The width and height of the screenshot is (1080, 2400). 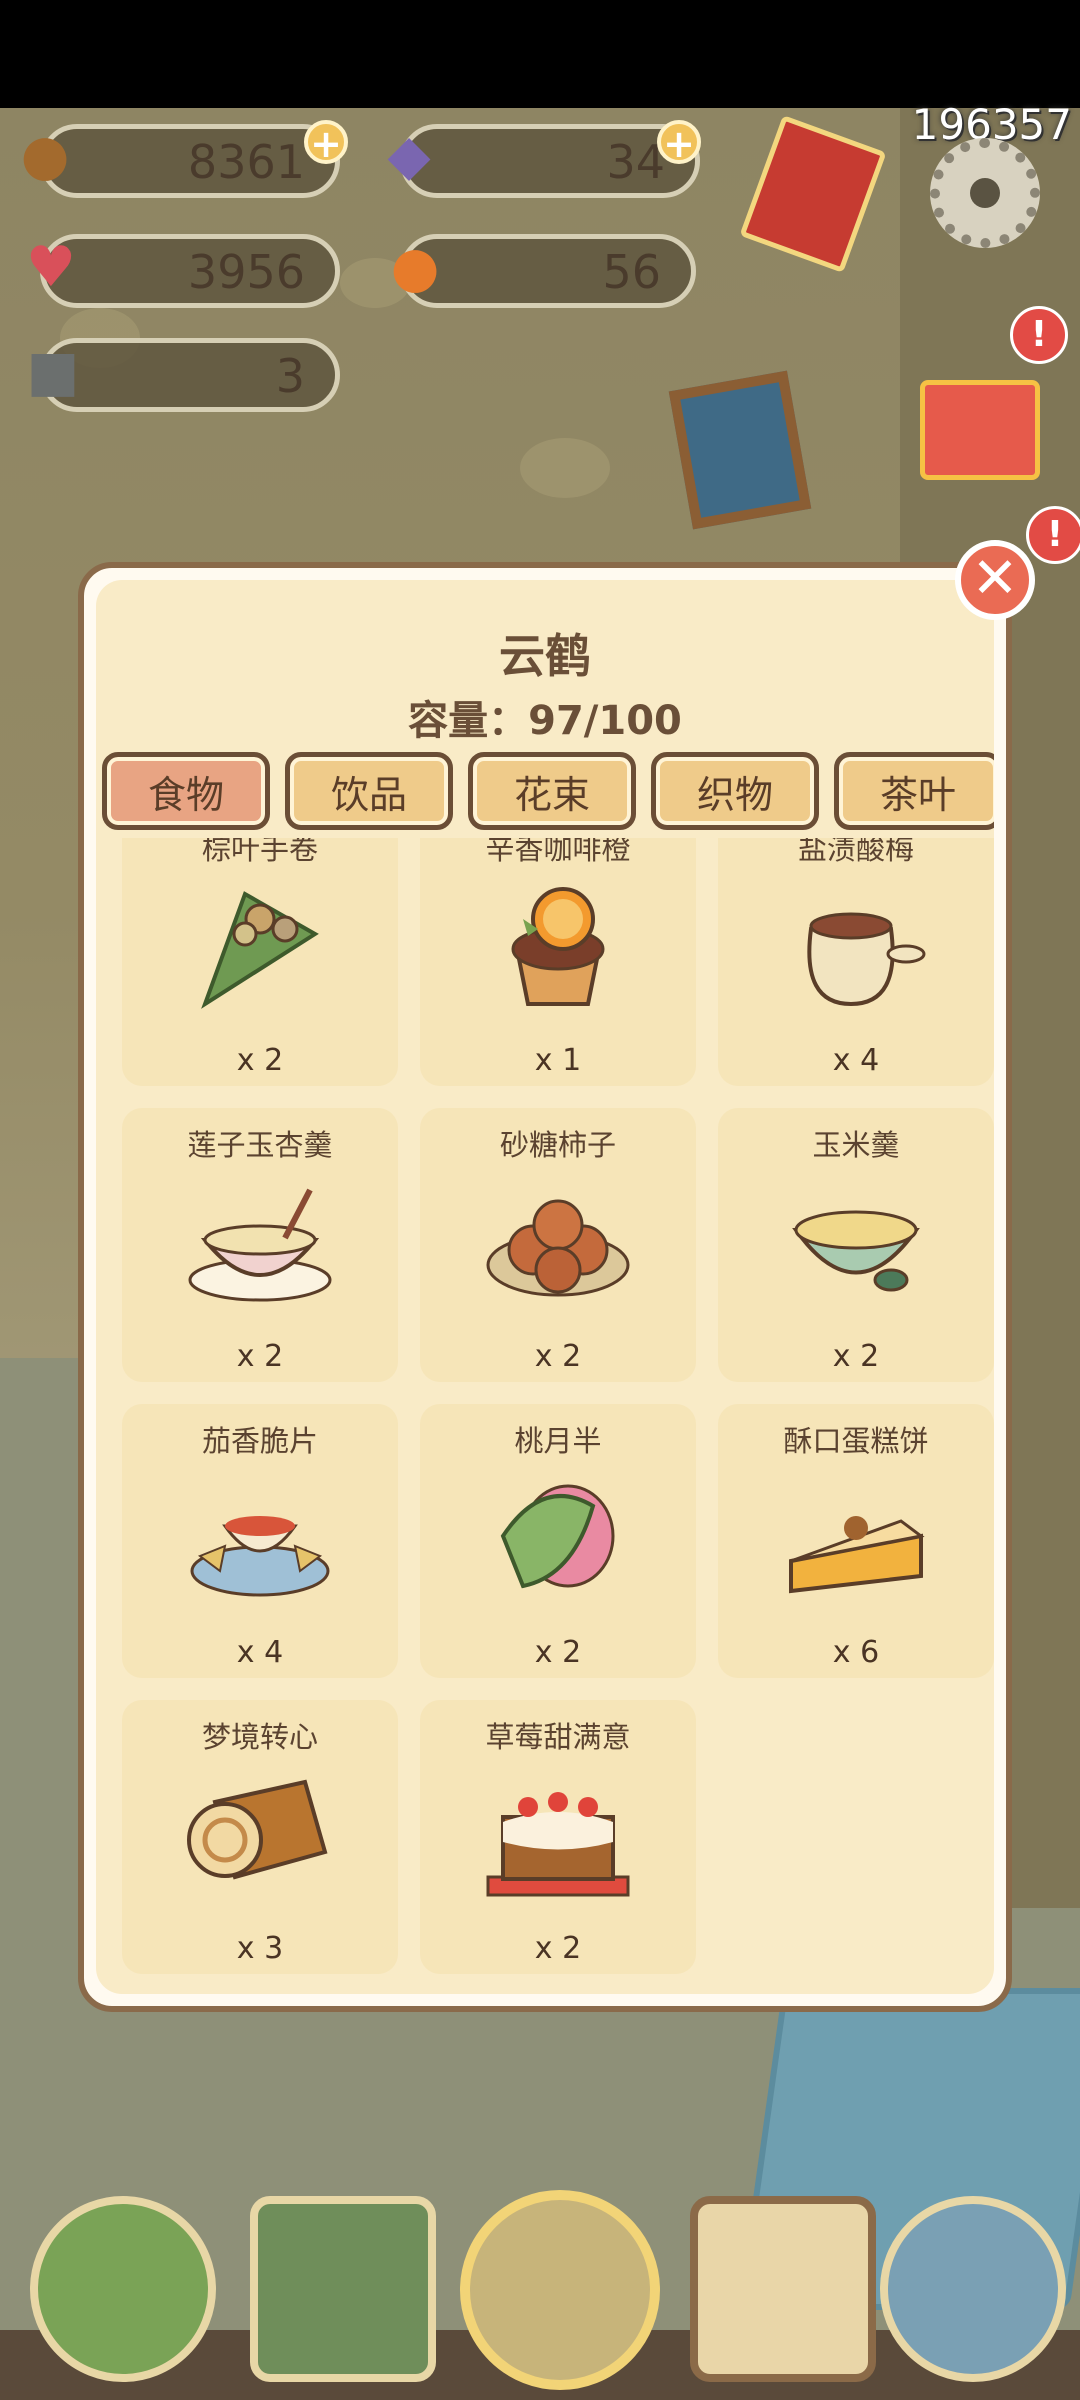 What do you see at coordinates (558, 1737) in the screenshot?
I see `item-name: 草莓甜满意` at bounding box center [558, 1737].